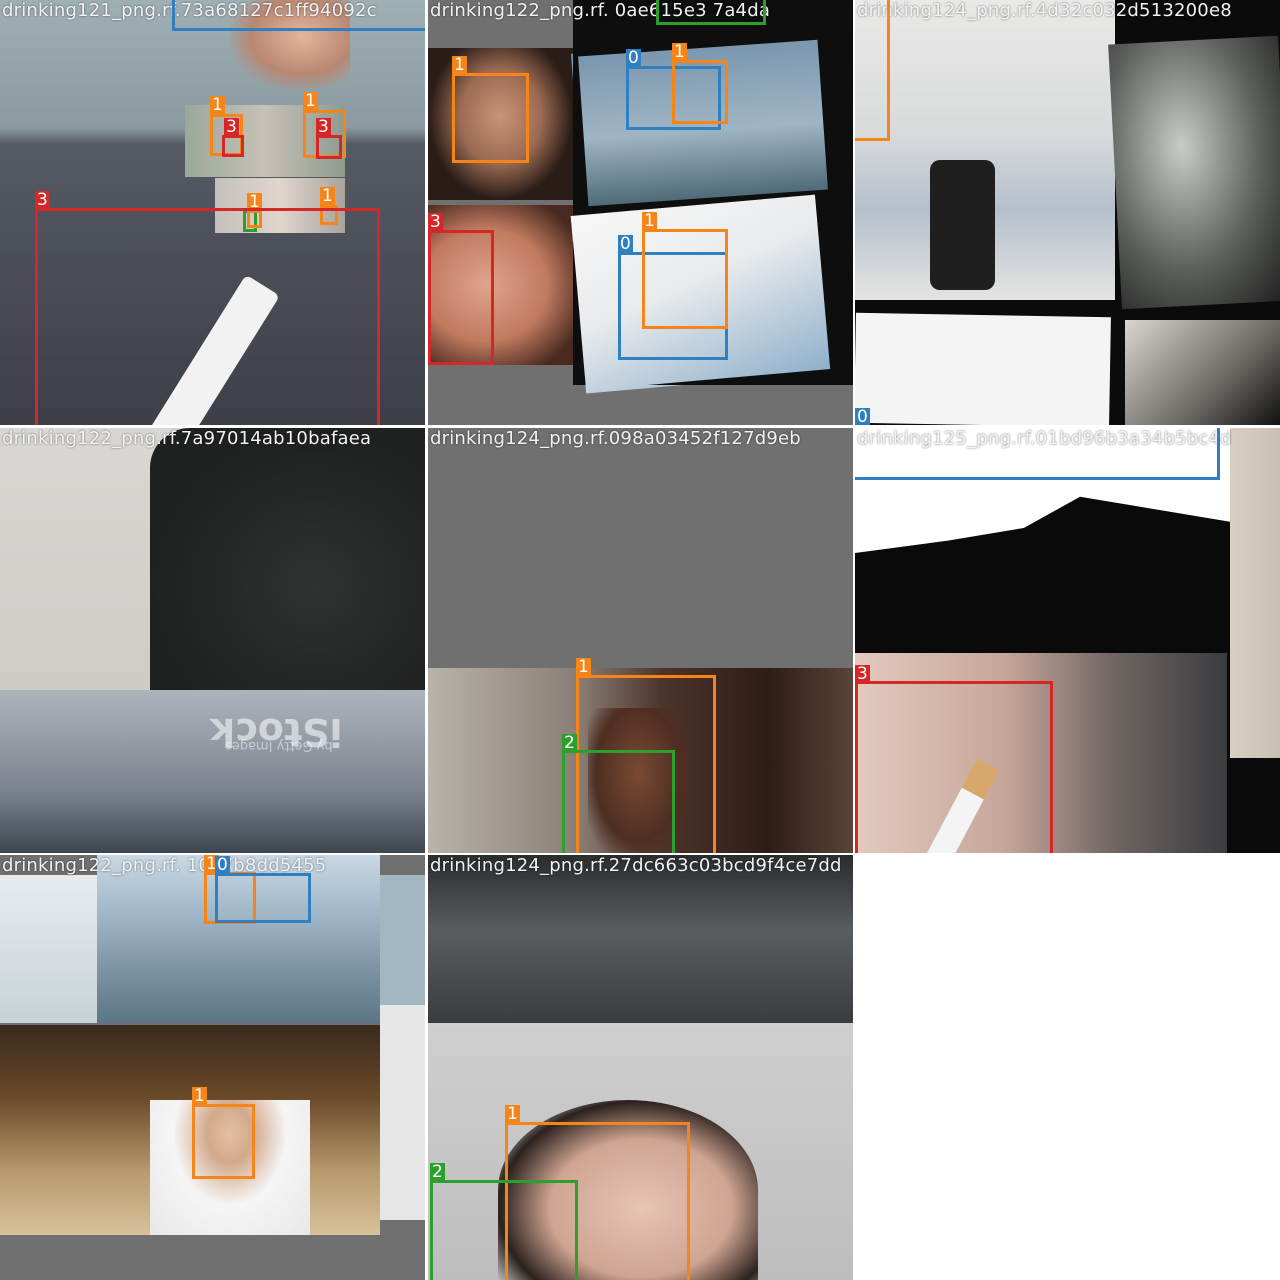 Image resolution: width=1280 pixels, height=1280 pixels. What do you see at coordinates (402, 1112) in the screenshot?
I see `photo-wall` at bounding box center [402, 1112].